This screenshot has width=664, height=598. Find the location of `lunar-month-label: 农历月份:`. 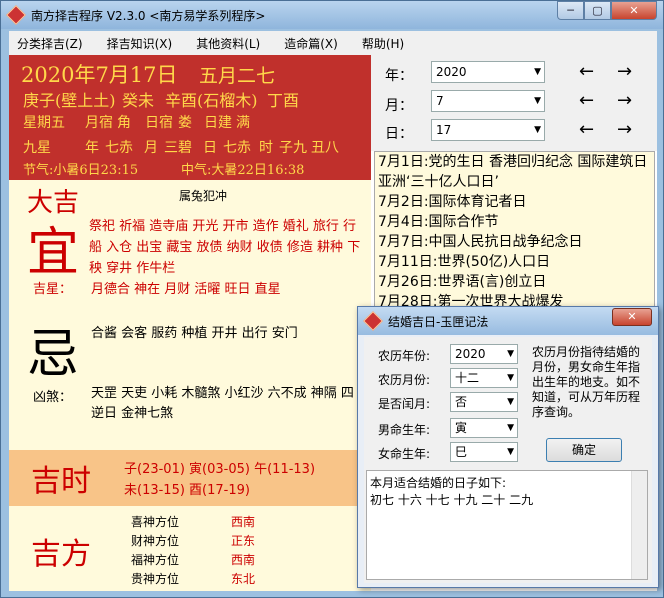

lunar-month-label: 农历月份: is located at coordinates (404, 380).